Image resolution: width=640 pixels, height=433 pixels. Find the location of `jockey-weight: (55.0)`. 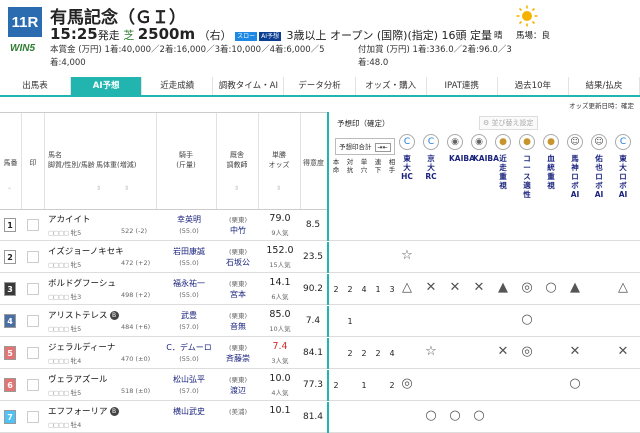

jockey-weight: (55.0) is located at coordinates (189, 263).